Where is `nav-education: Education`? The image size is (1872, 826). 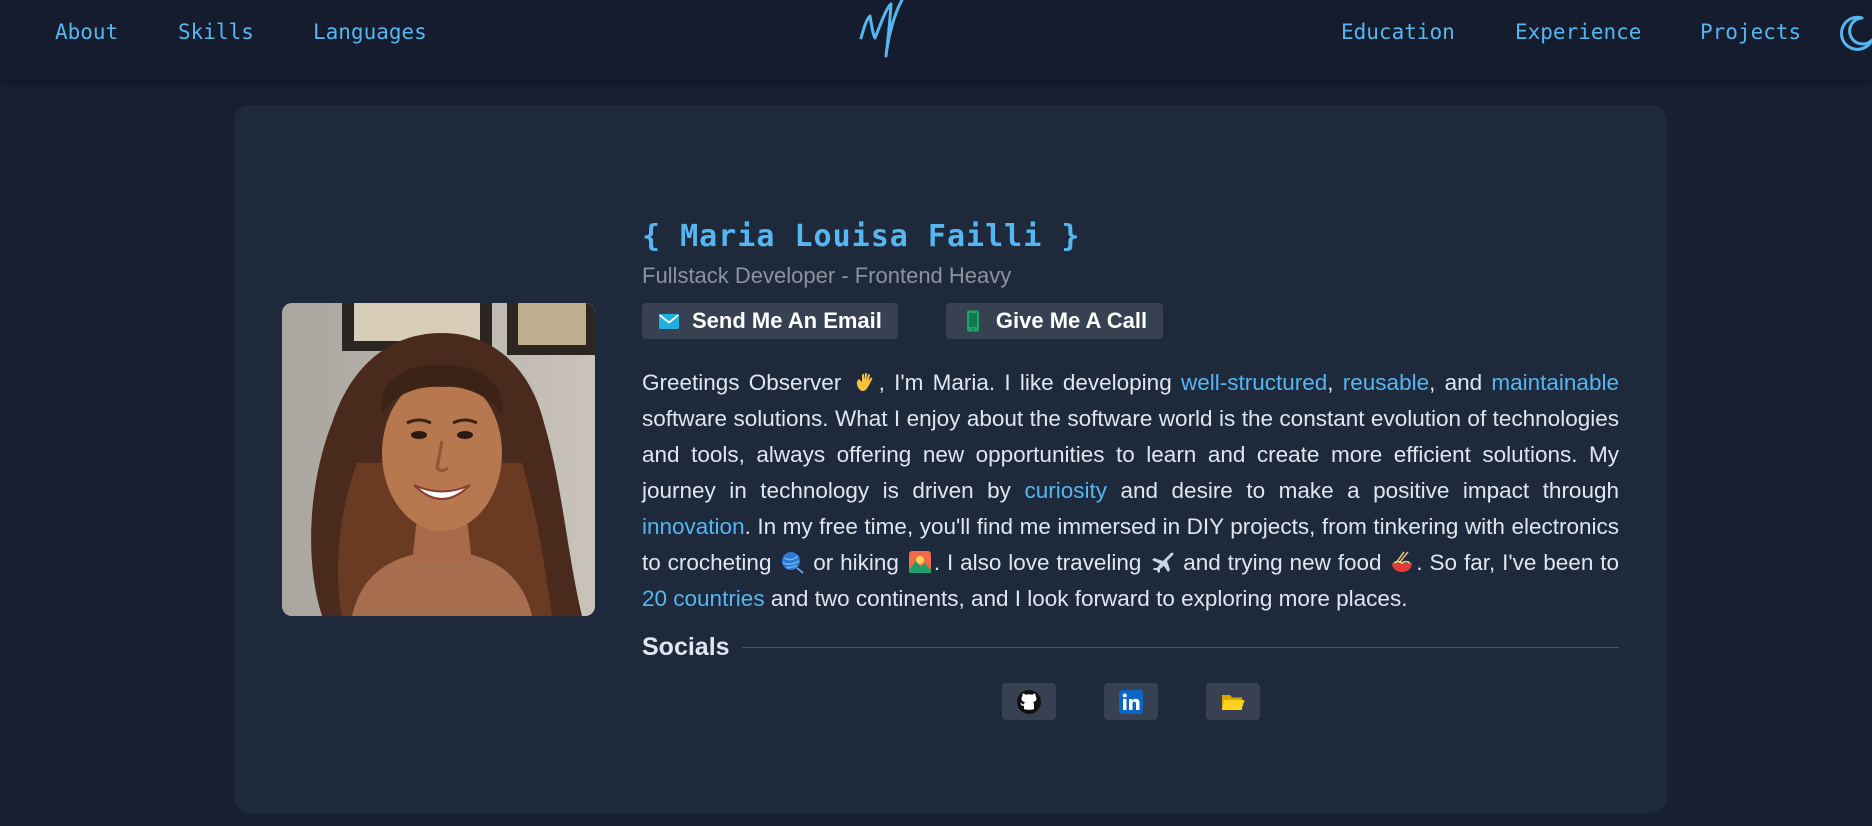
nav-education: Education is located at coordinates (1398, 32).